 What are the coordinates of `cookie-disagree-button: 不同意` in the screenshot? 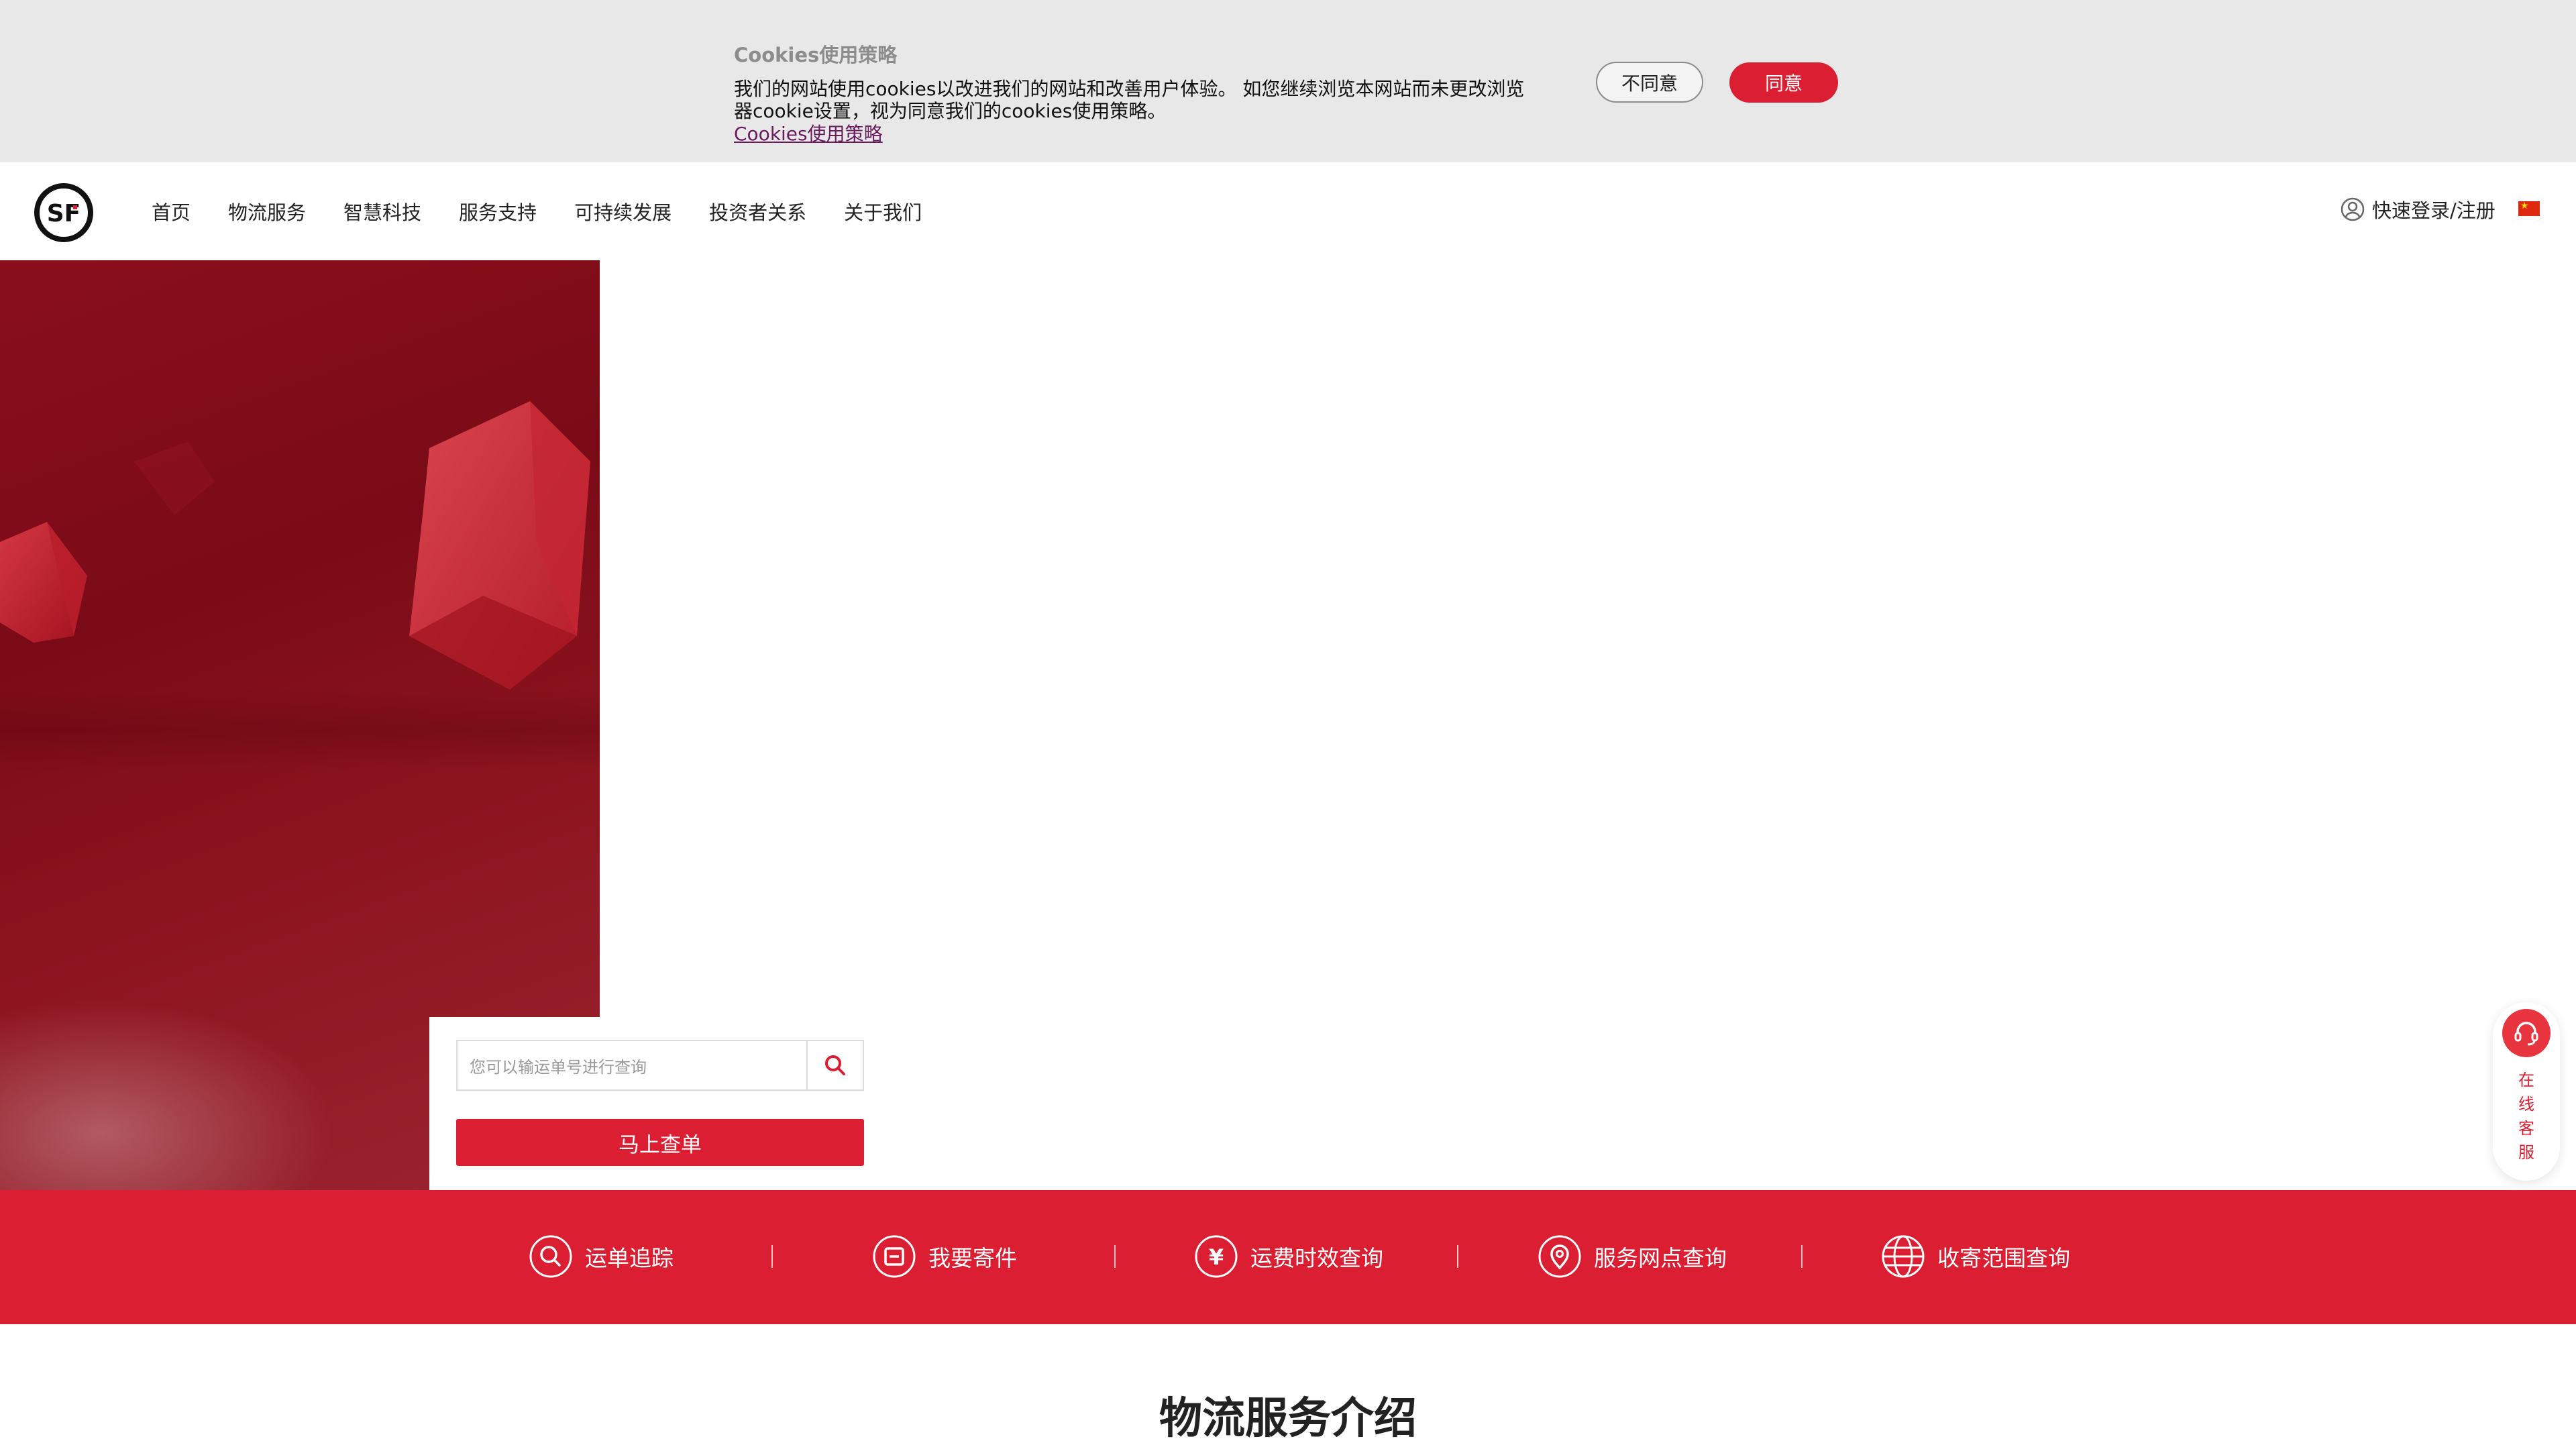 It's located at (1649, 82).